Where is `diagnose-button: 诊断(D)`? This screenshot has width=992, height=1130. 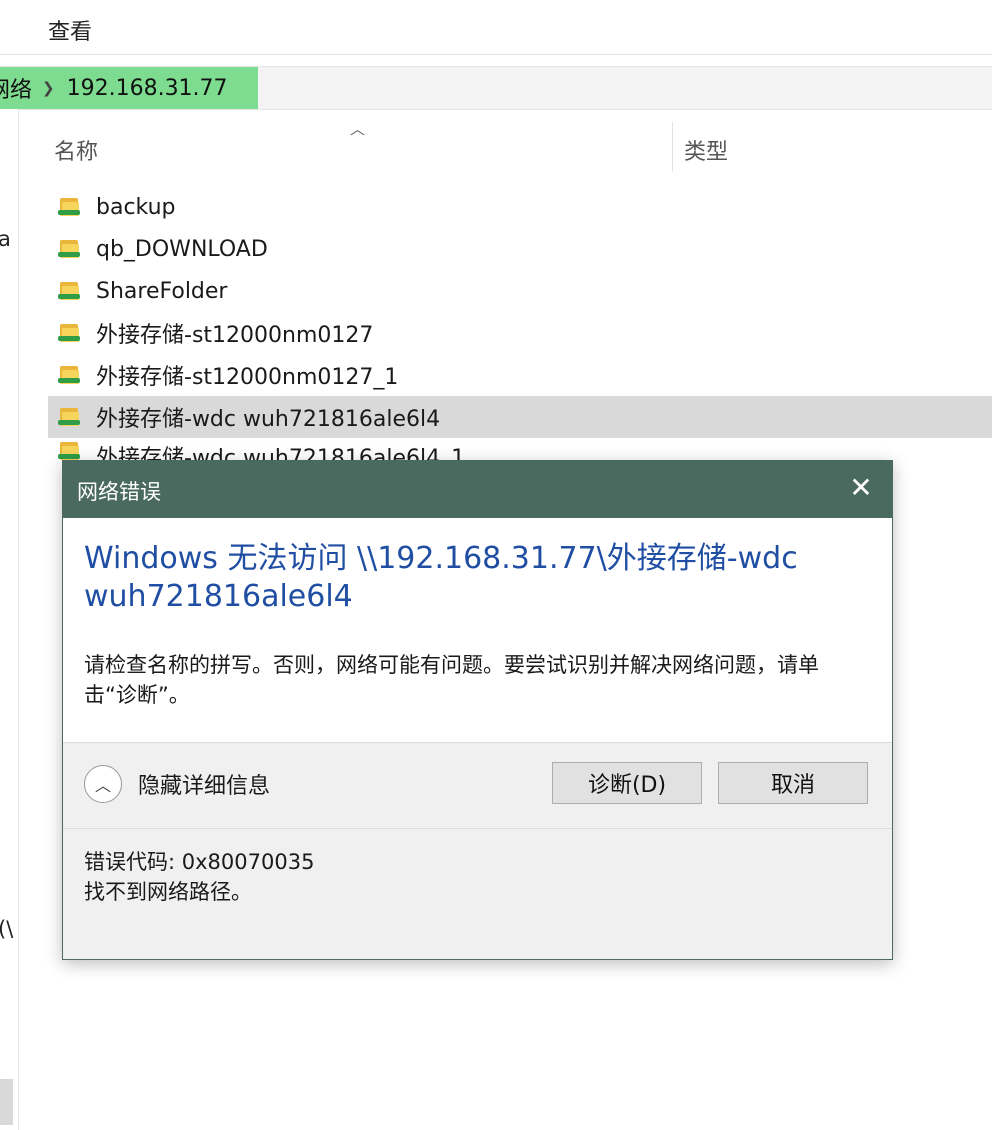
diagnose-button: 诊断(D) is located at coordinates (627, 783).